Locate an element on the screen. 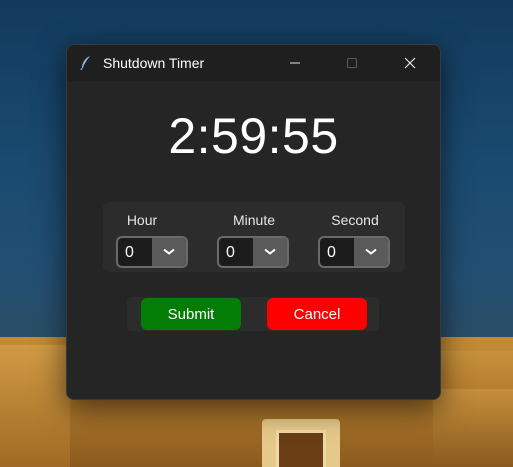 The height and width of the screenshot is (467, 513). feather-icon is located at coordinates (86, 63).